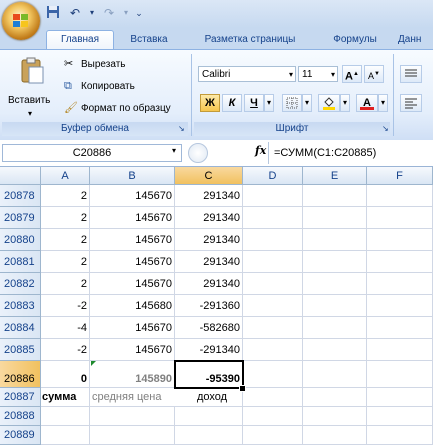 This screenshot has width=433, height=447. I want to click on row-header: 20882, so click(20, 284).